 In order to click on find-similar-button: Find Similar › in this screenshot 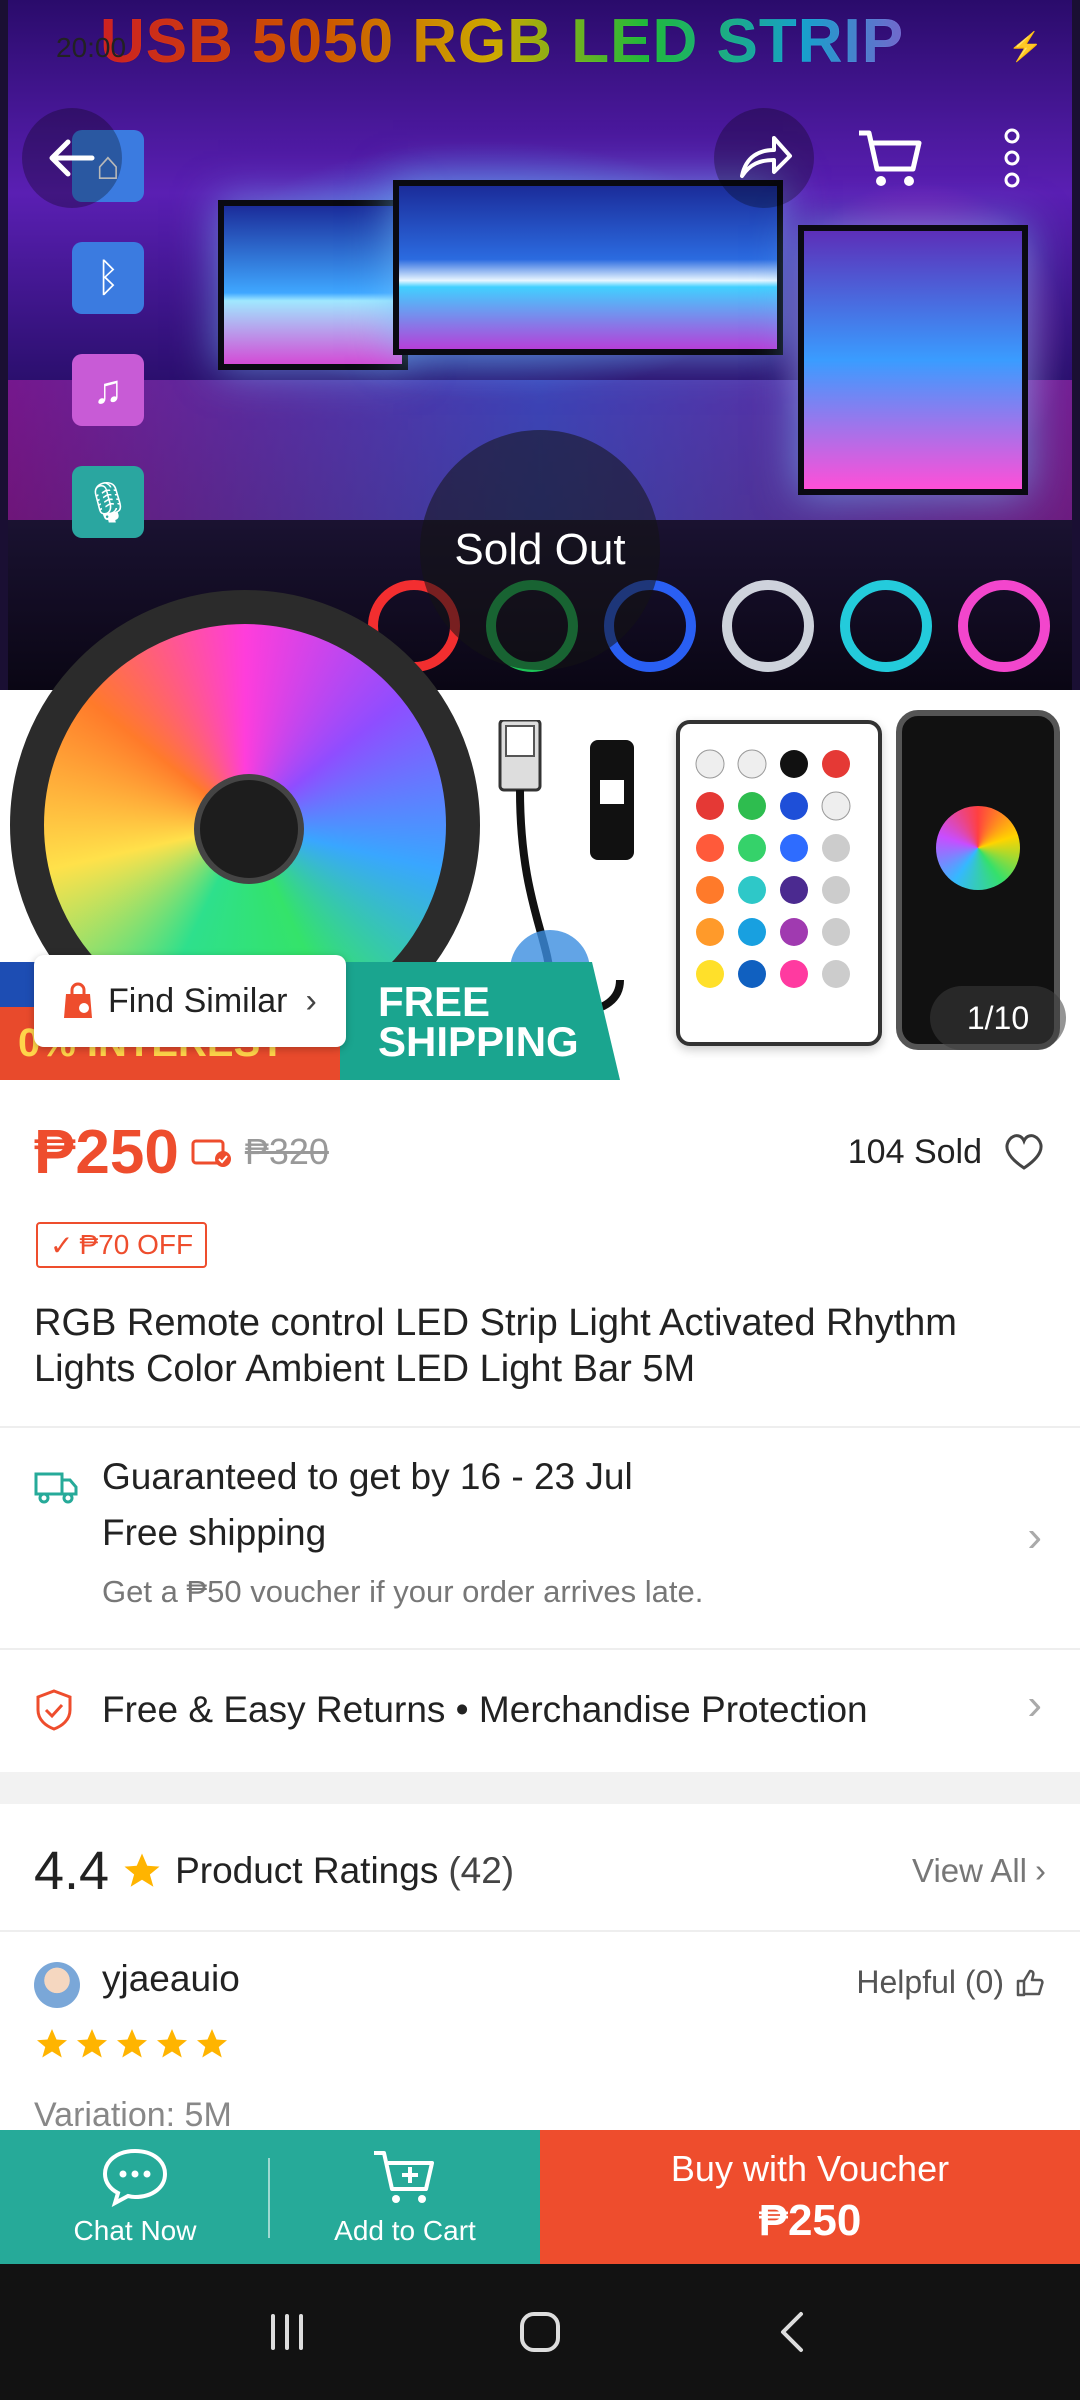, I will do `click(190, 1001)`.